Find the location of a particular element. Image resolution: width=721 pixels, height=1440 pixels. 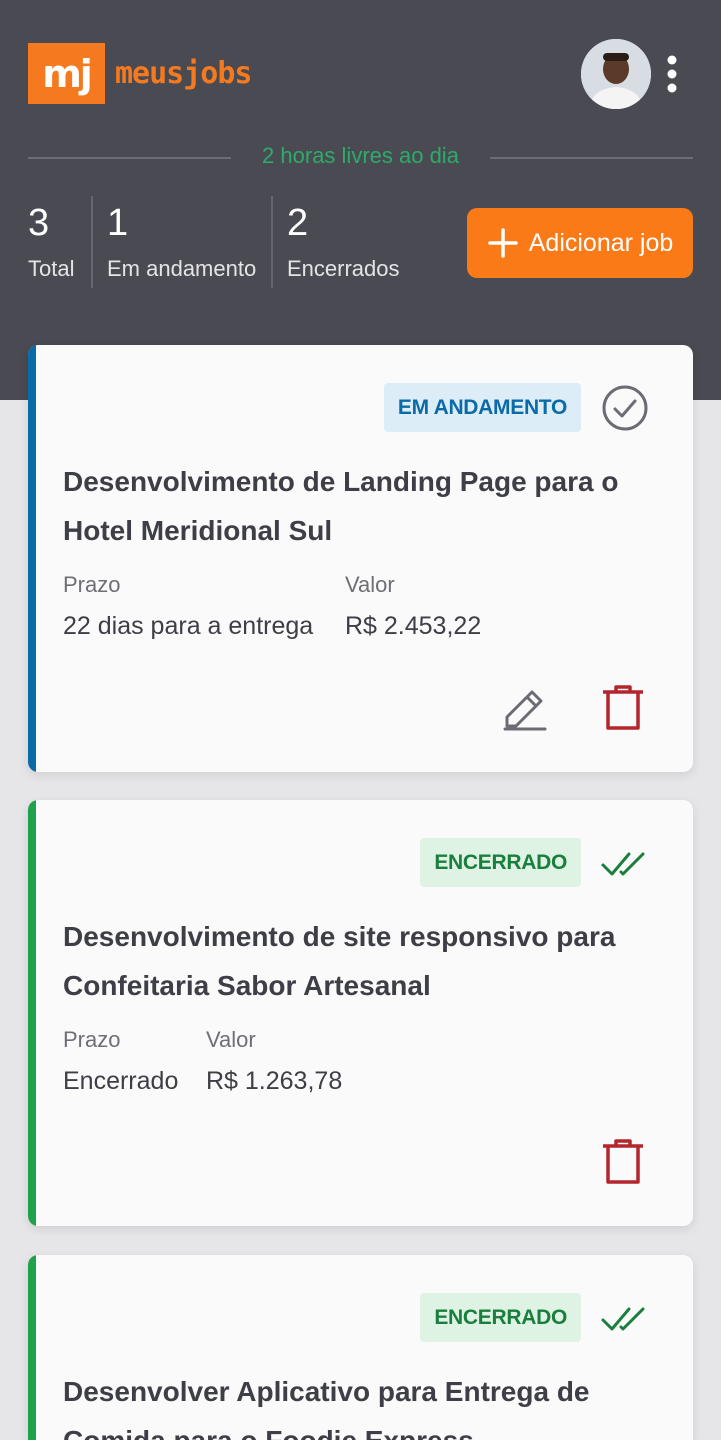

plus-icon is located at coordinates (502, 243).